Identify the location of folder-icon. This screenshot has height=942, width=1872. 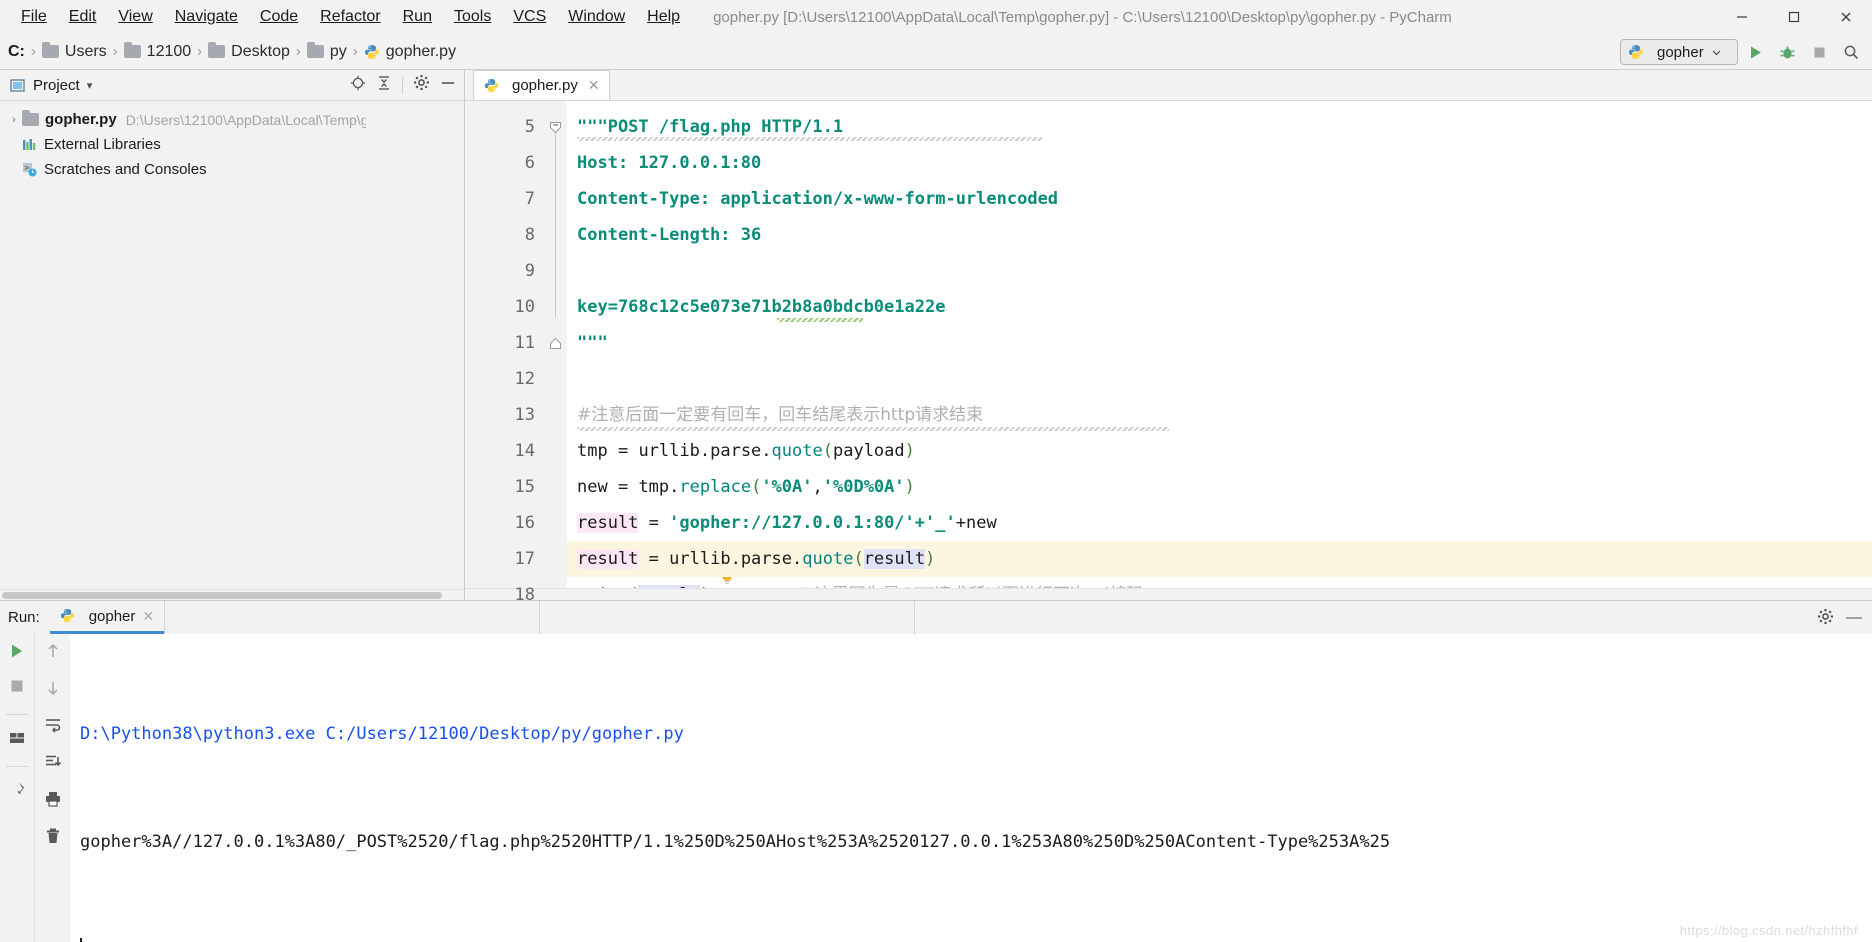
(315, 50).